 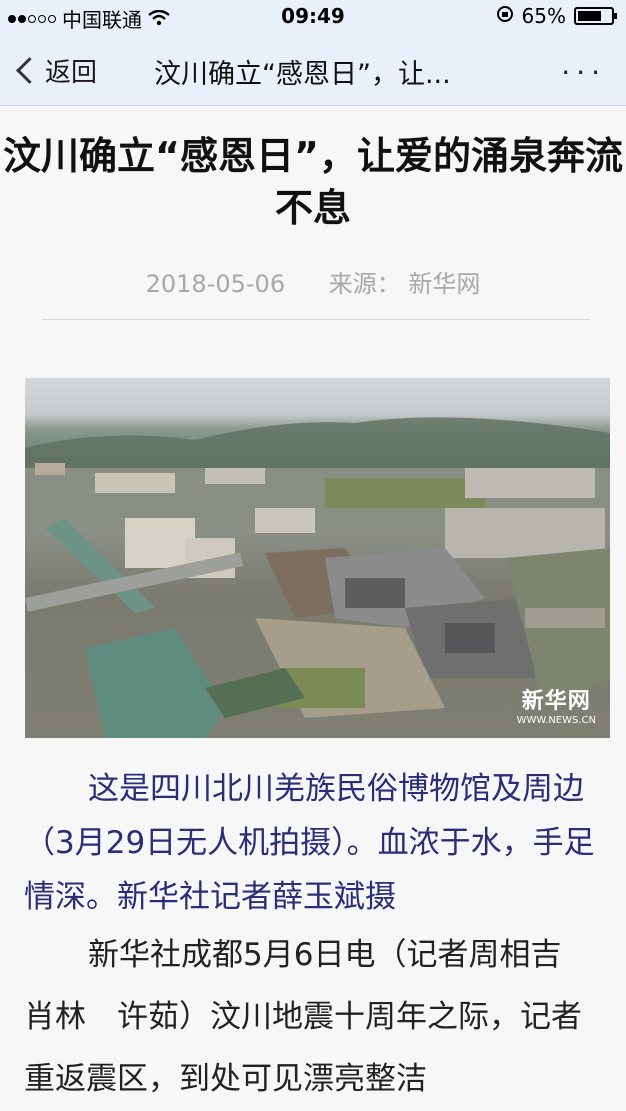 What do you see at coordinates (316, 319) in the screenshot?
I see `divider` at bounding box center [316, 319].